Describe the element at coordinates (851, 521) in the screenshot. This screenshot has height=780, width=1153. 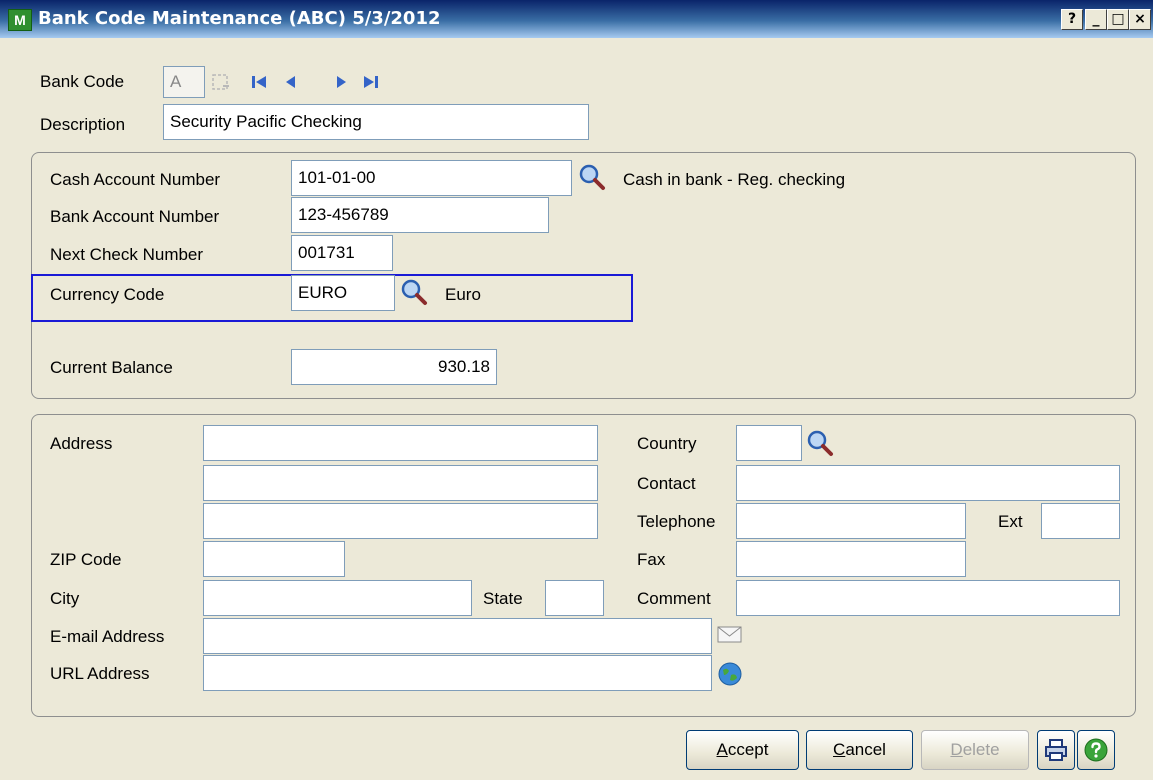
I see `telephone-input` at that location.